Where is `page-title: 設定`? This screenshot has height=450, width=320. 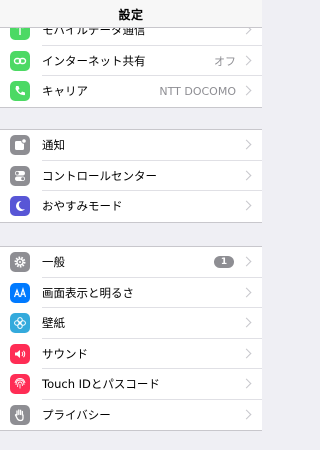 page-title: 設定 is located at coordinates (131, 15).